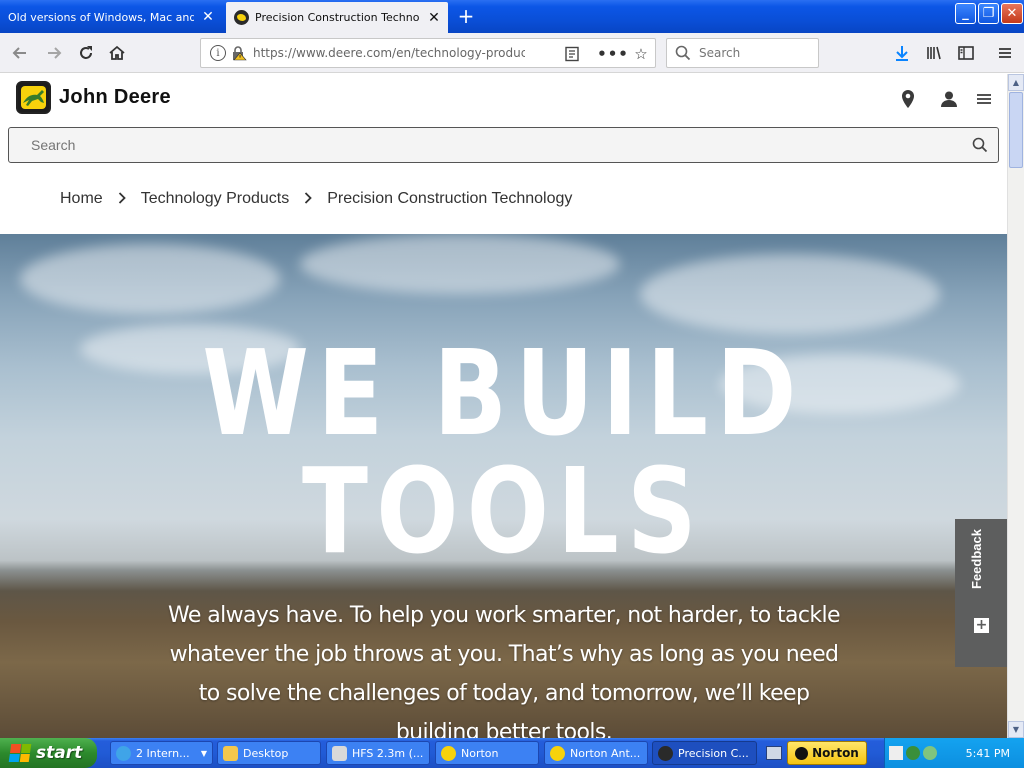  Describe the element at coordinates (965, 13) in the screenshot. I see `minimize-button: _` at that location.